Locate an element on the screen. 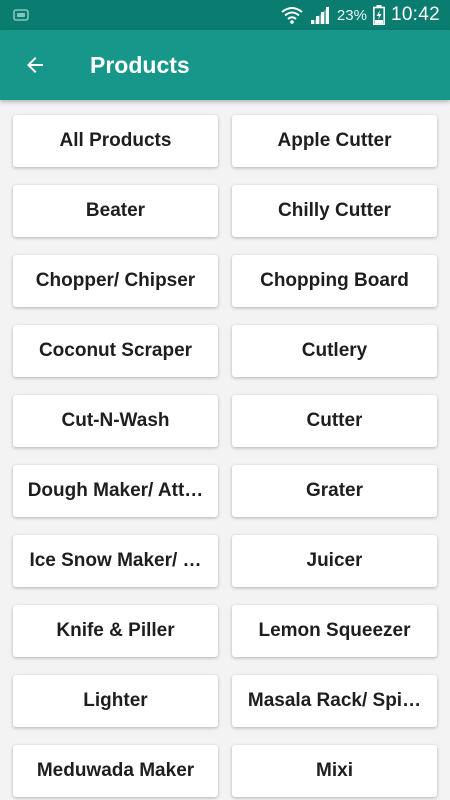 The height and width of the screenshot is (800, 450). product-tile: Cutter is located at coordinates (334, 421).